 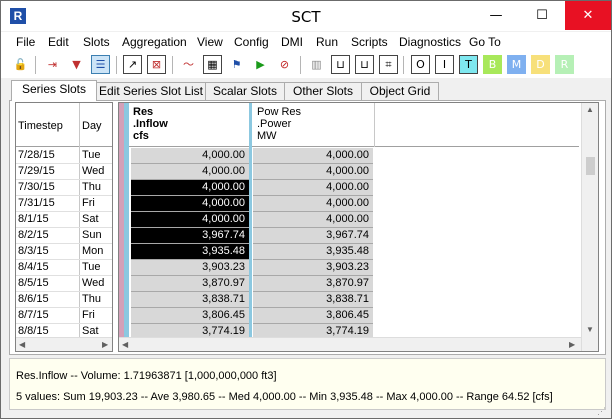 What do you see at coordinates (151, 91) in the screenshot?
I see `tab-edit-series-slot-list: Edit Series Slot List` at bounding box center [151, 91].